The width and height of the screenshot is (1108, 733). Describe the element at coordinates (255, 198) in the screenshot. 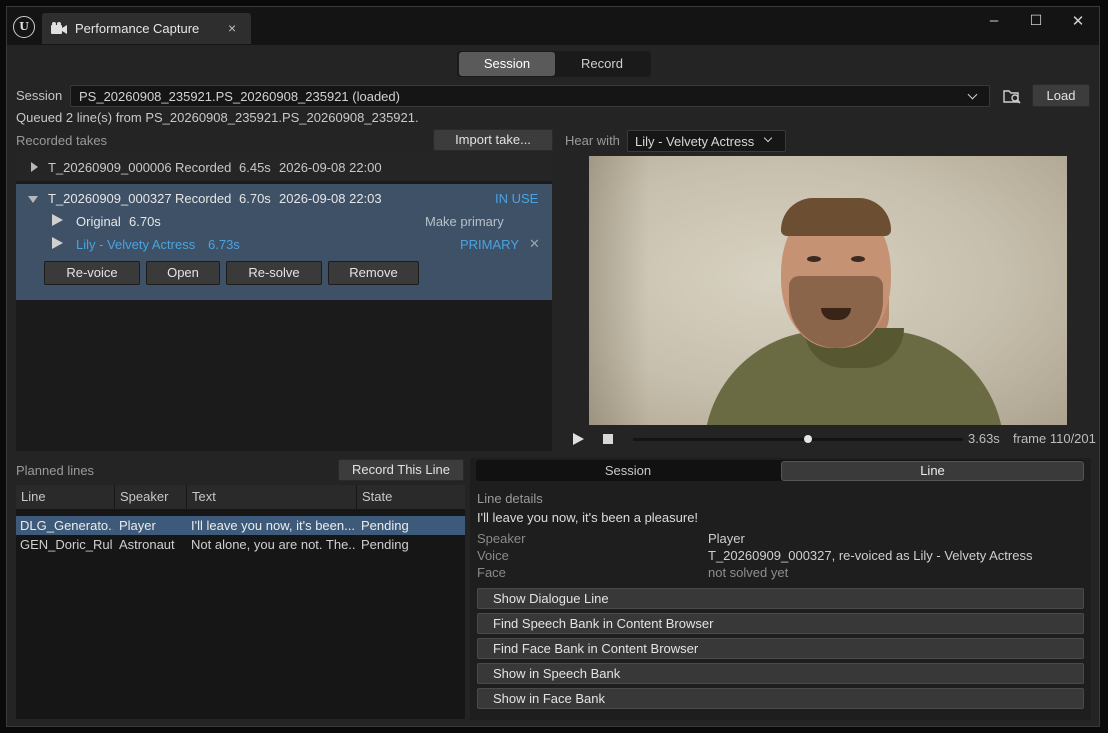

I see `take-duration: 6.70s` at that location.